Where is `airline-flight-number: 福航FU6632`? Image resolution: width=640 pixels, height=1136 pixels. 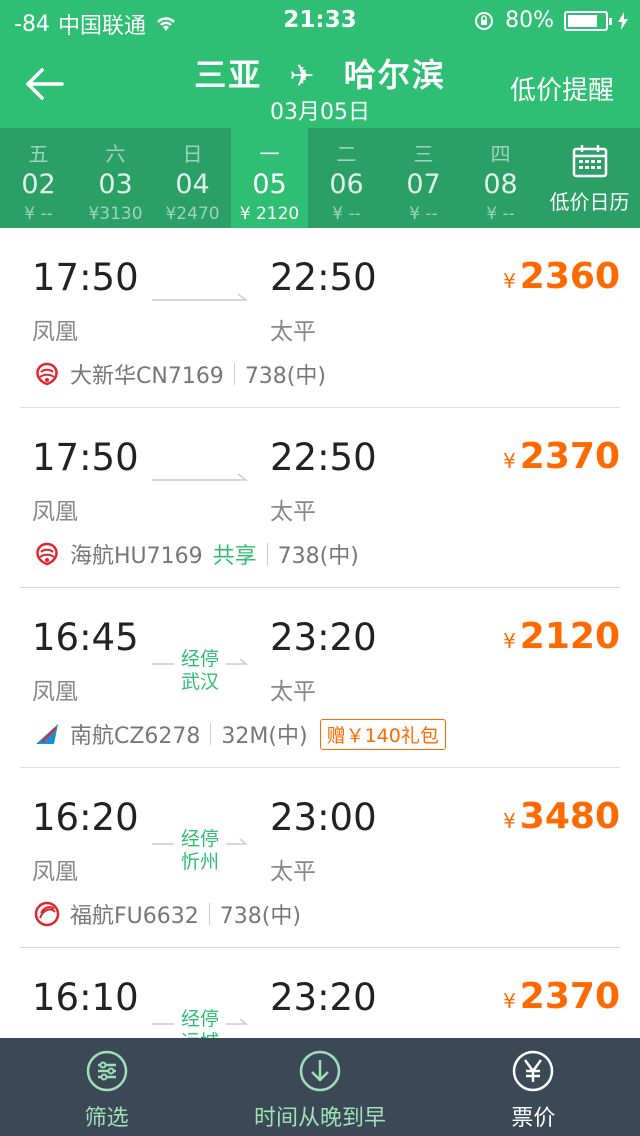
airline-flight-number: 福航FU6632 is located at coordinates (134, 916).